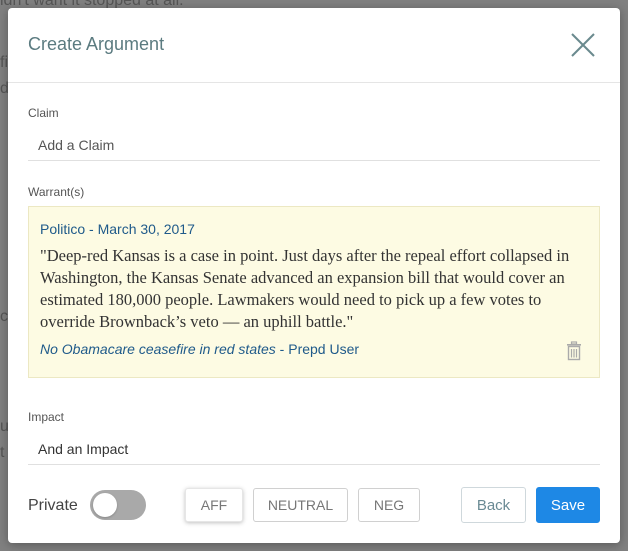 The width and height of the screenshot is (628, 551). Describe the element at coordinates (583, 45) in the screenshot. I see `close-icon` at that location.